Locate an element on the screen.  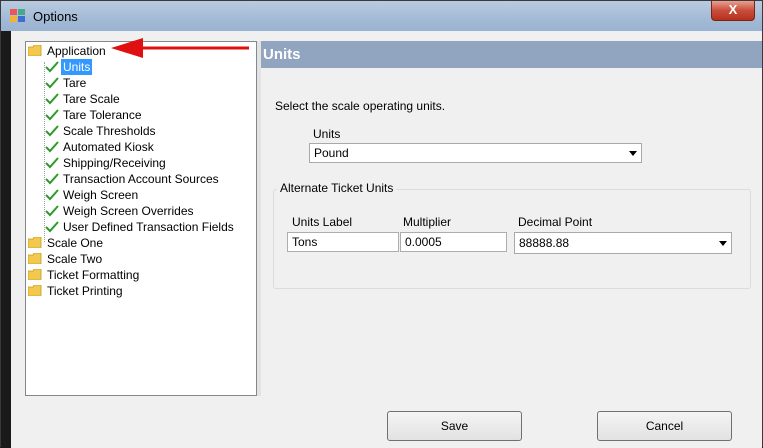
decimal-point-dropdown: 88888.88 is located at coordinates (623, 243).